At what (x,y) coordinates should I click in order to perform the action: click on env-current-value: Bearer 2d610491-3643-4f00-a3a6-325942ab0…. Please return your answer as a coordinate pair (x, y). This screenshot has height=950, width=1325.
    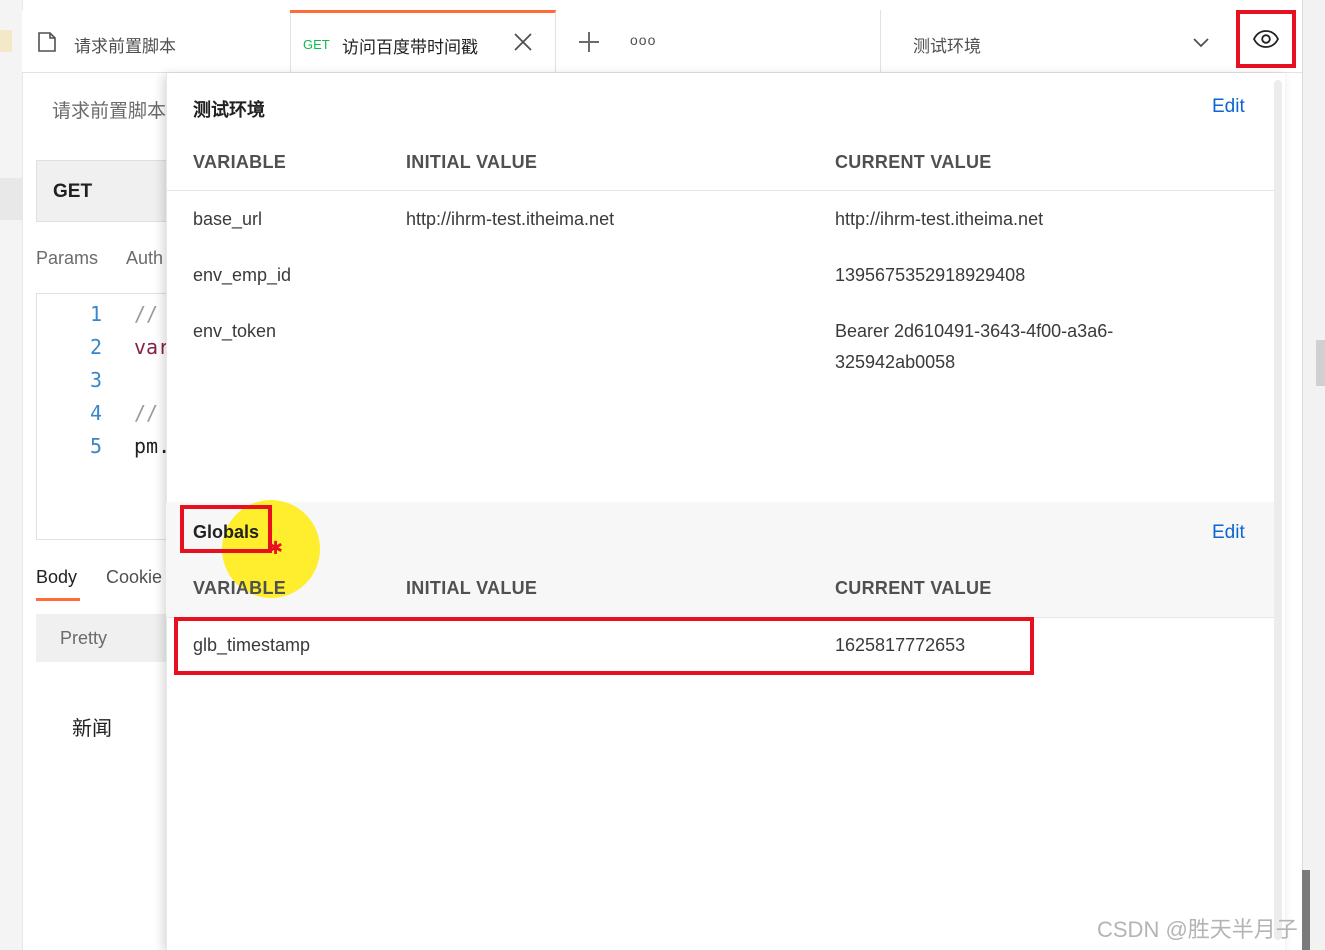
    Looking at the image, I should click on (974, 346).